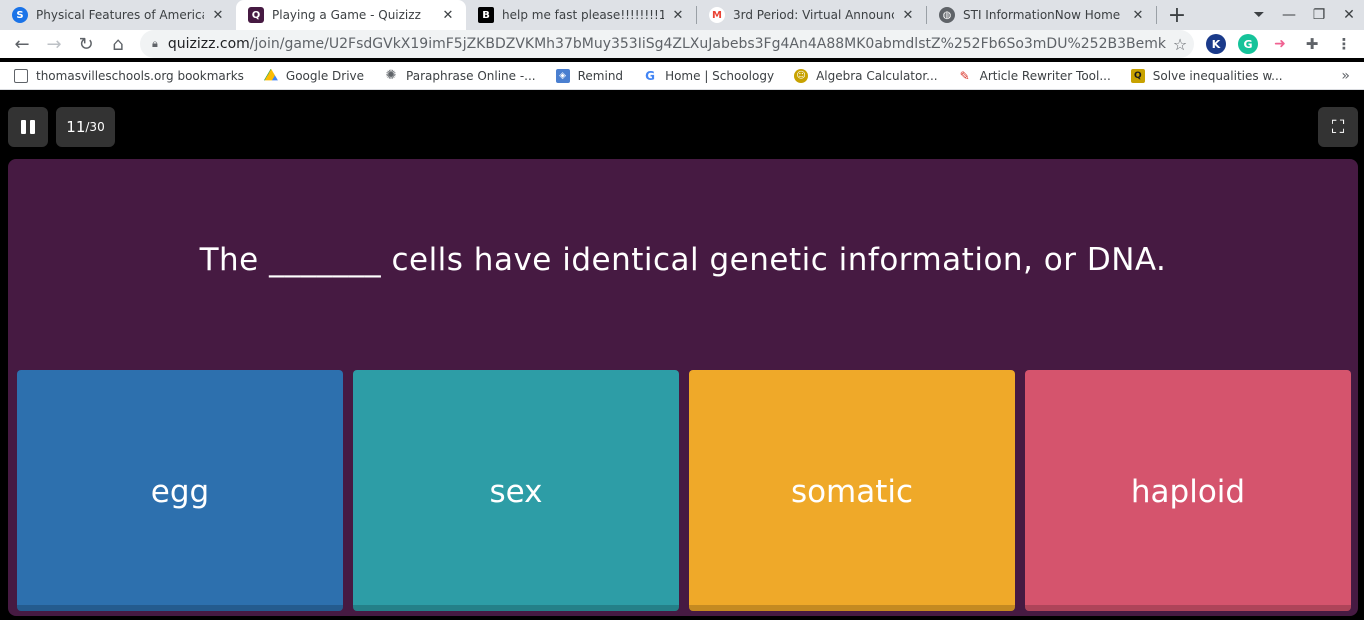 The height and width of the screenshot is (620, 1364). I want to click on tab-title: 3rd Period: Virtual Announcem, so click(813, 15).